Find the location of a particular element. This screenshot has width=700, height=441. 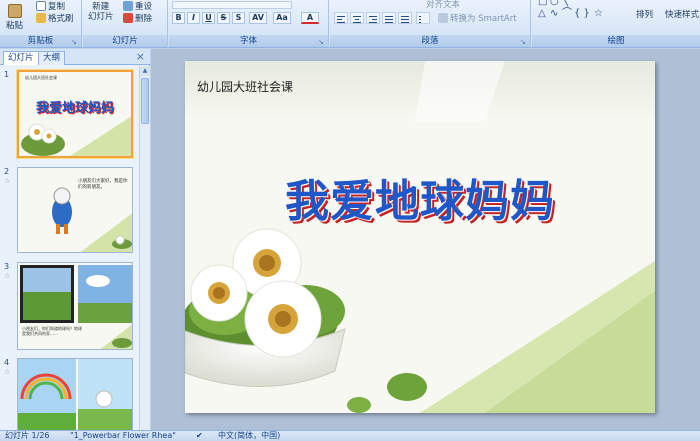

arc-shape-icon: ⌒ is located at coordinates (567, 14).